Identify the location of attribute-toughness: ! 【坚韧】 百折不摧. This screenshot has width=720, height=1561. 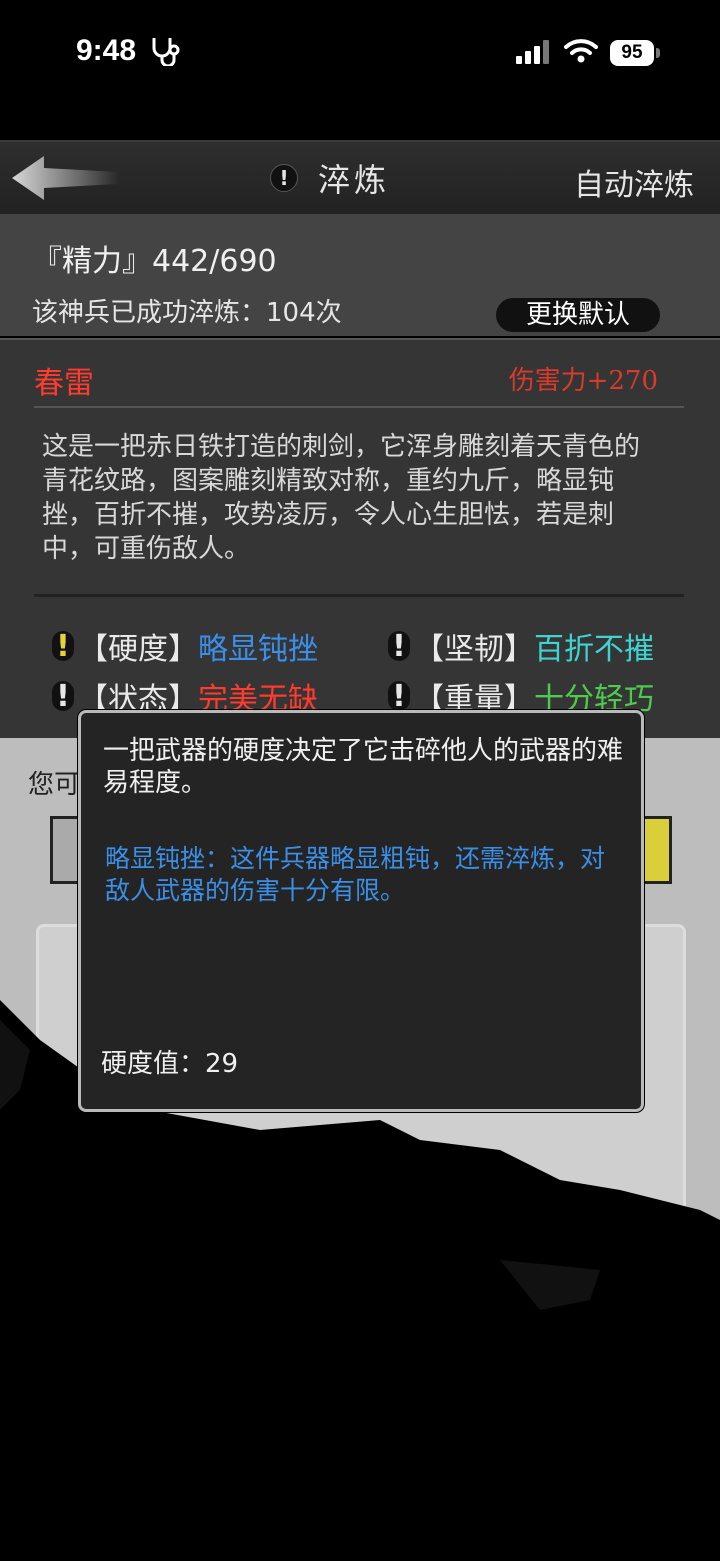
(521, 646).